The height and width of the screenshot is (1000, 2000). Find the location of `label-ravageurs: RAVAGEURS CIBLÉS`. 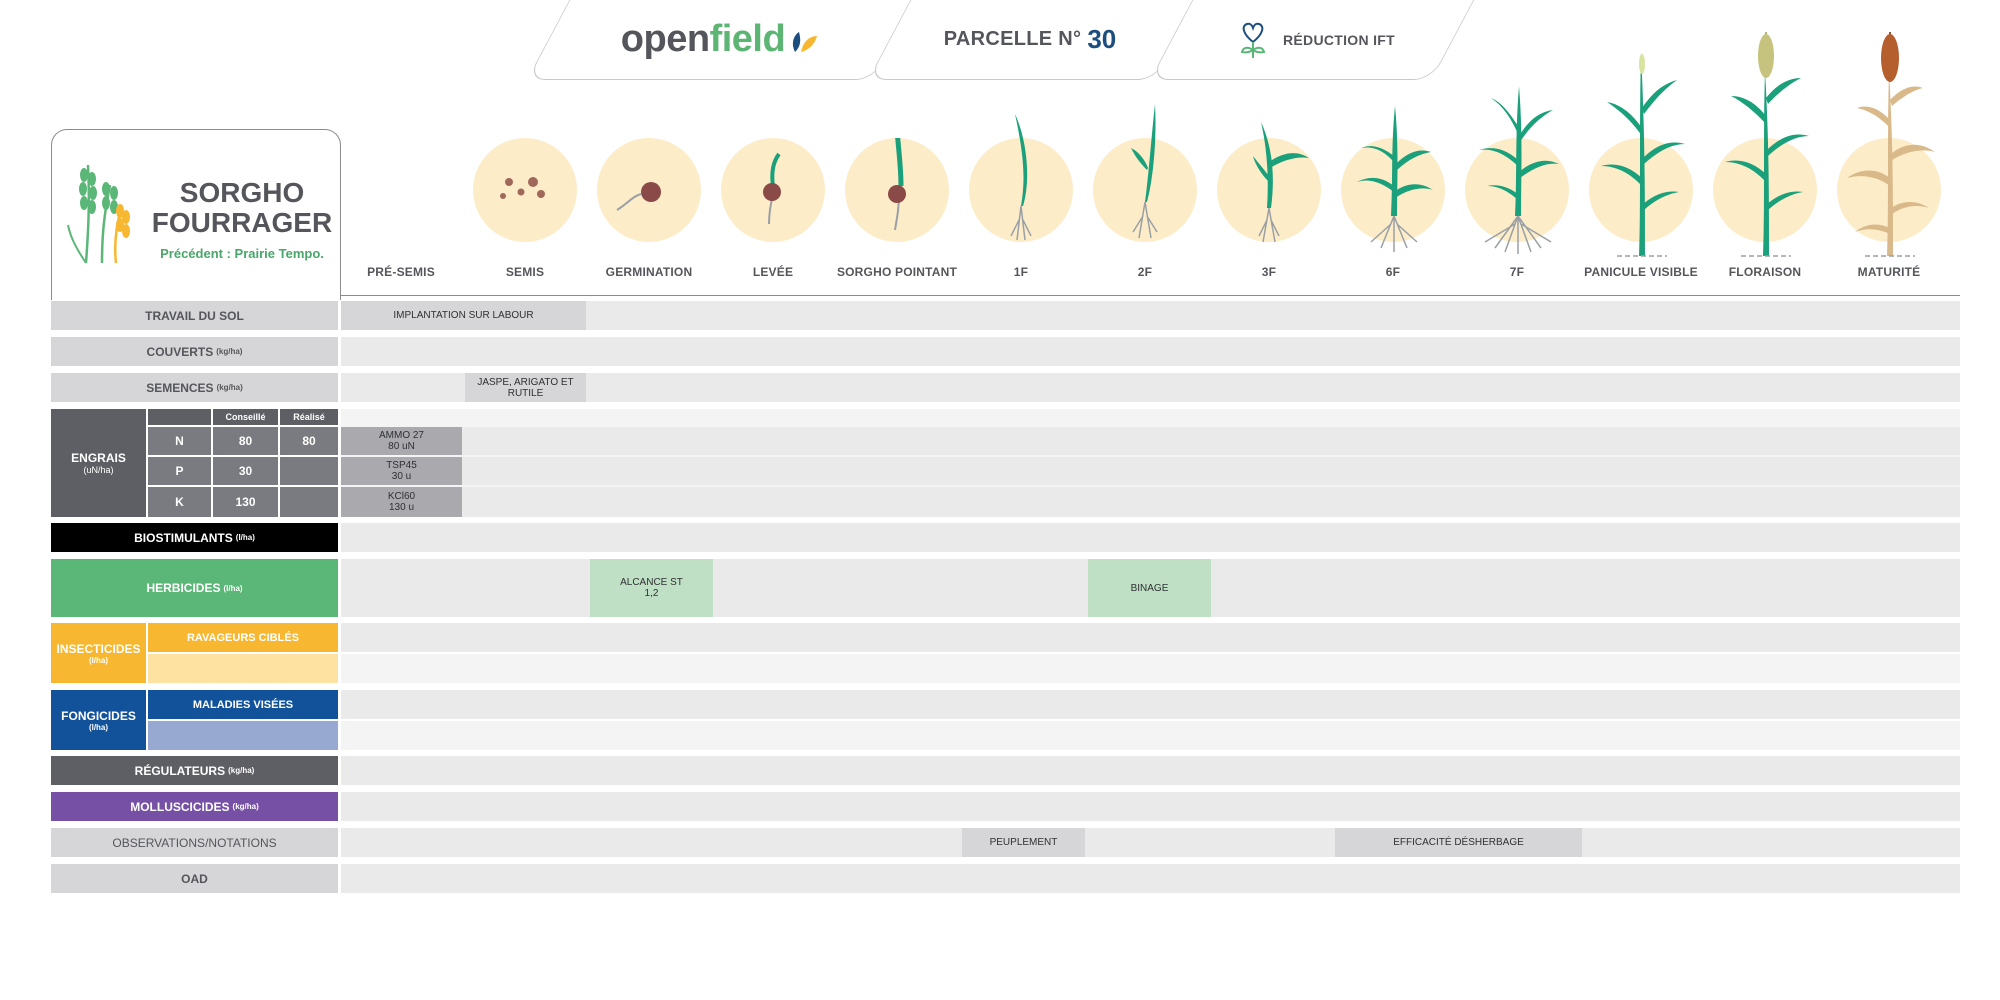

label-ravageurs: RAVAGEURS CIBLÉS is located at coordinates (243, 637).